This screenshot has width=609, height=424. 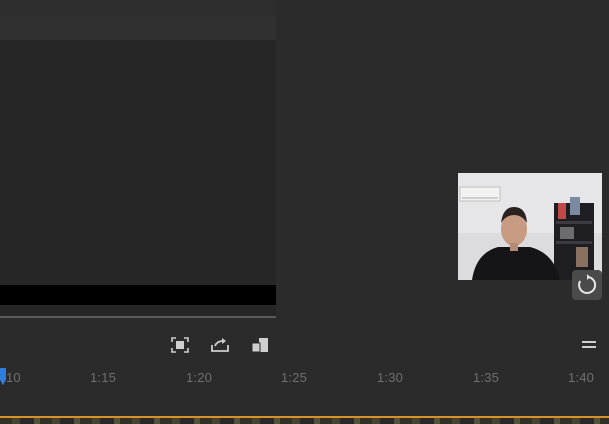 I want to click on ruler-tick-label: 1:35, so click(x=486, y=377).